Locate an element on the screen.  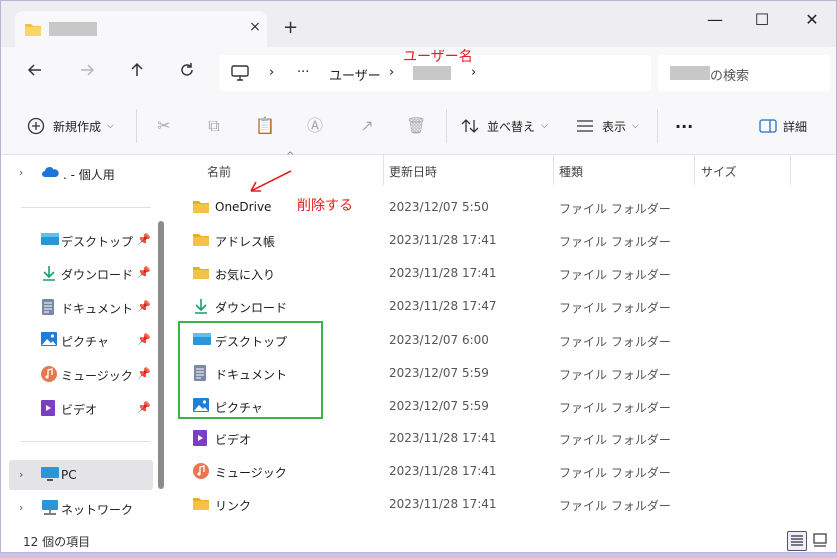
details-pane-icon is located at coordinates (768, 126).